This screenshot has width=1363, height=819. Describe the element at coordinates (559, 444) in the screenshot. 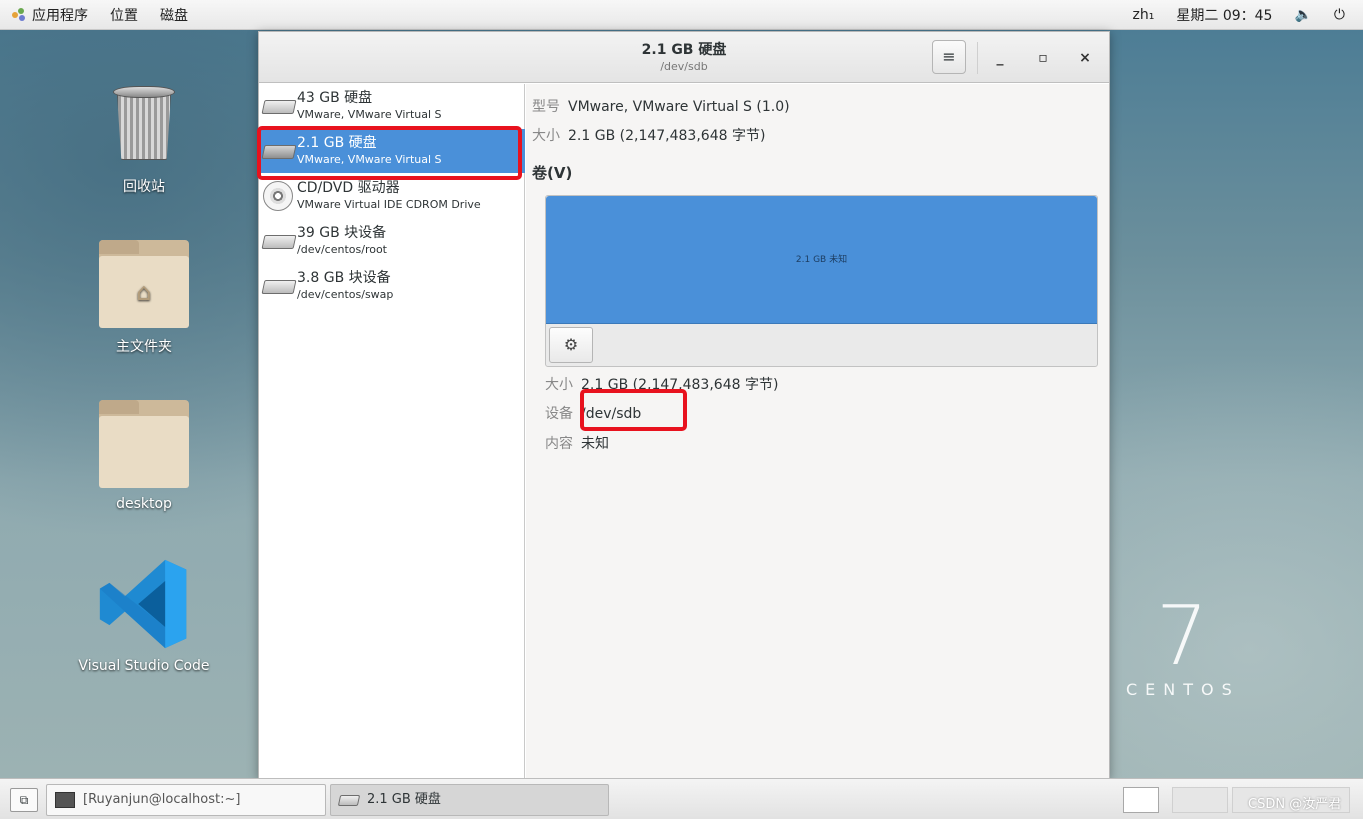

I see `contents-label: 内容` at that location.